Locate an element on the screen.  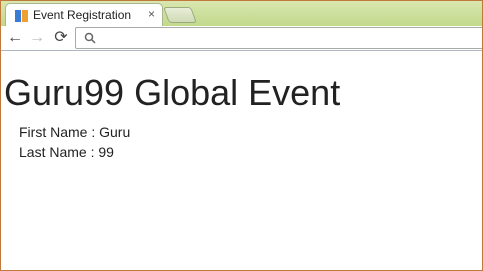
browser-toolbar: ← → ⟳ is located at coordinates (241, 38).